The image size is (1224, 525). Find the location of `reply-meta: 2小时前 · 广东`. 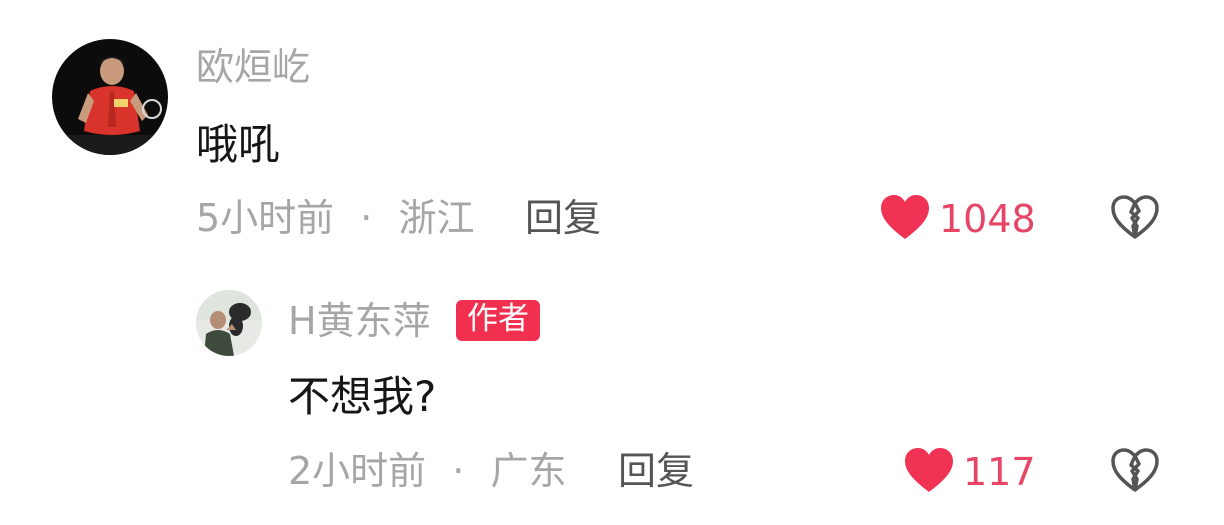

reply-meta: 2小时前 · 广东 is located at coordinates (427, 471).